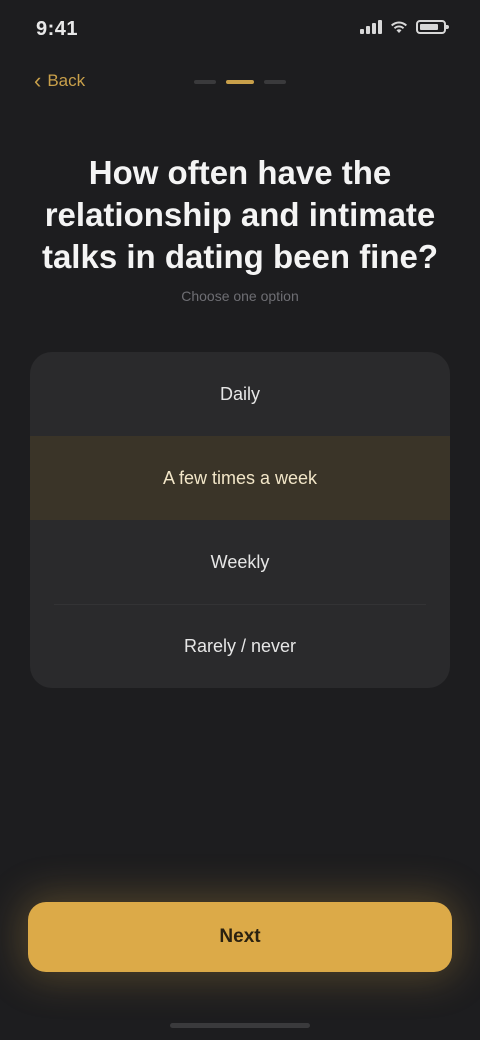 This screenshot has width=480, height=1040. What do you see at coordinates (240, 30) in the screenshot?
I see `status-bar: 9:41` at bounding box center [240, 30].